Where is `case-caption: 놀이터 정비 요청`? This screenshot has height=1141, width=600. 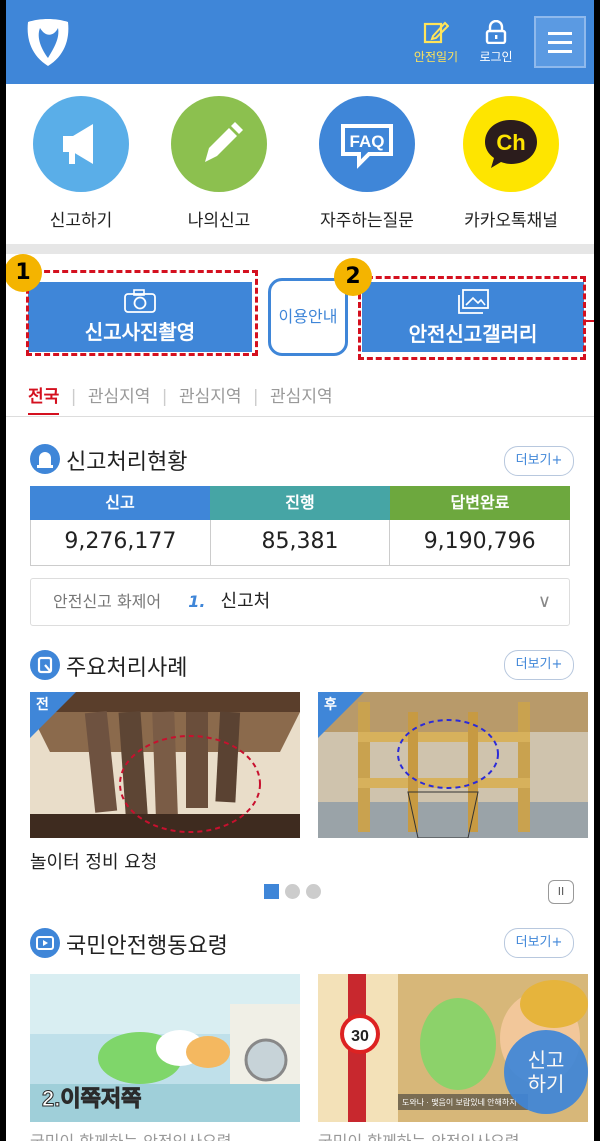 case-caption: 놀이터 정비 요청 is located at coordinates (94, 862).